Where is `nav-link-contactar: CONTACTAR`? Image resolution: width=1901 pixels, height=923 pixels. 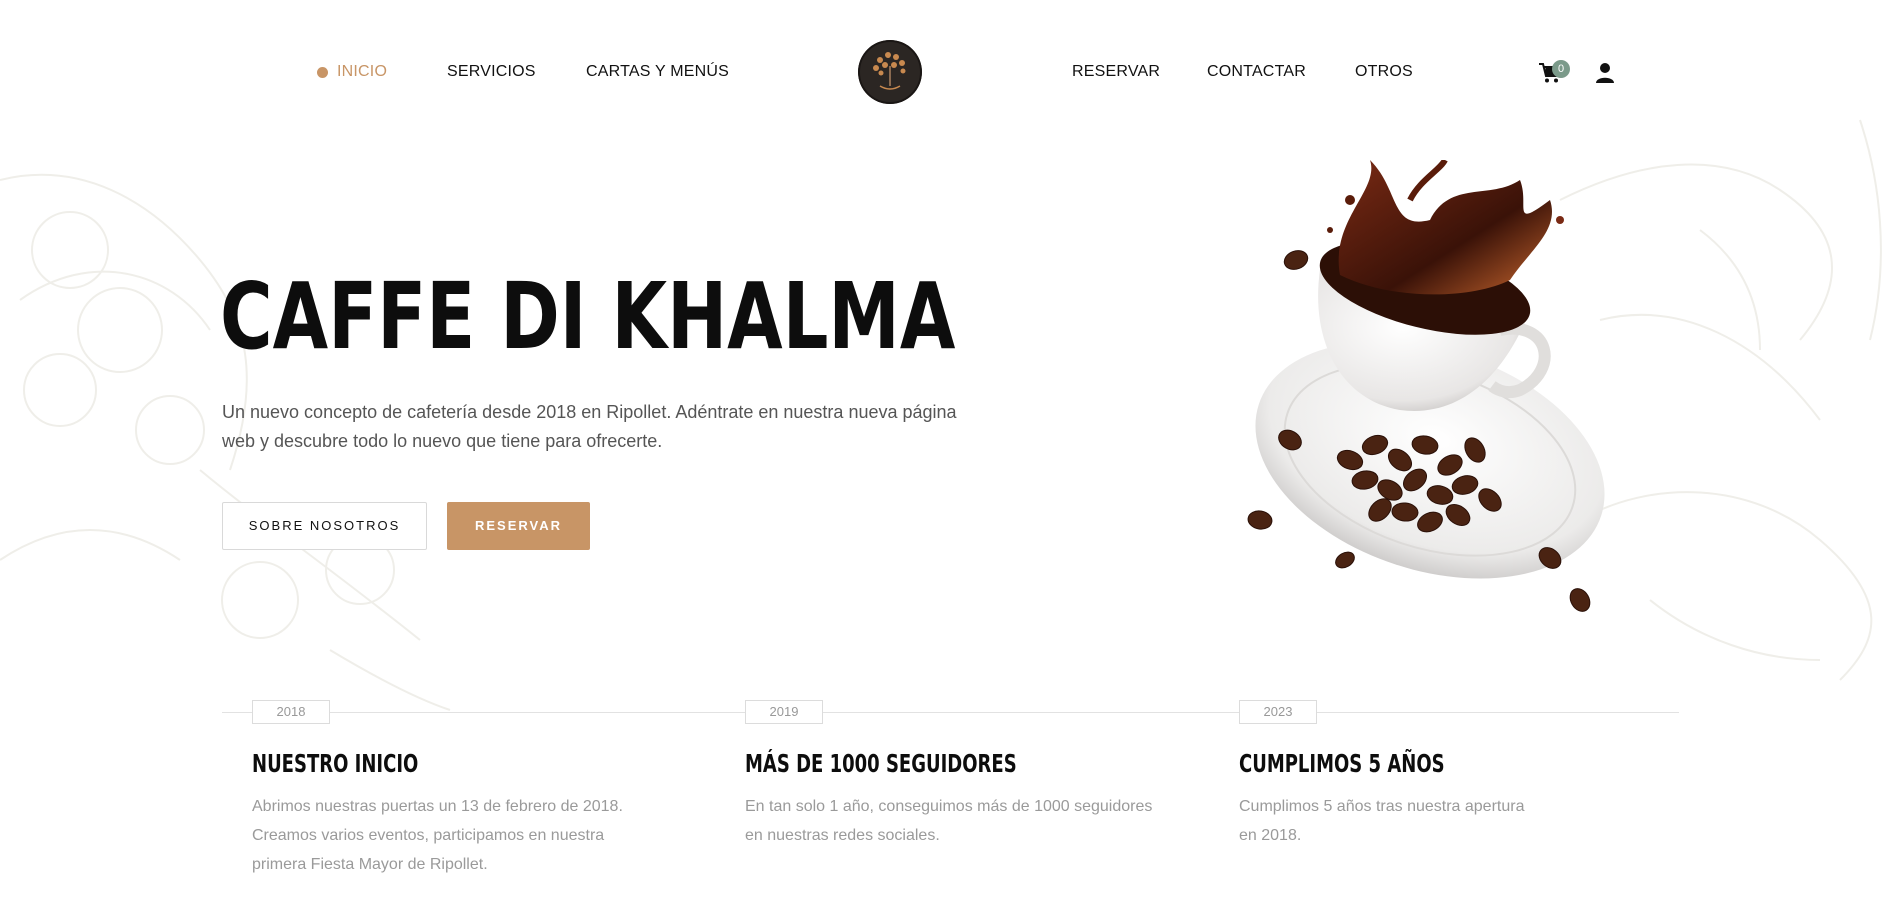
nav-link-contactar: CONTACTAR is located at coordinates (1256, 72).